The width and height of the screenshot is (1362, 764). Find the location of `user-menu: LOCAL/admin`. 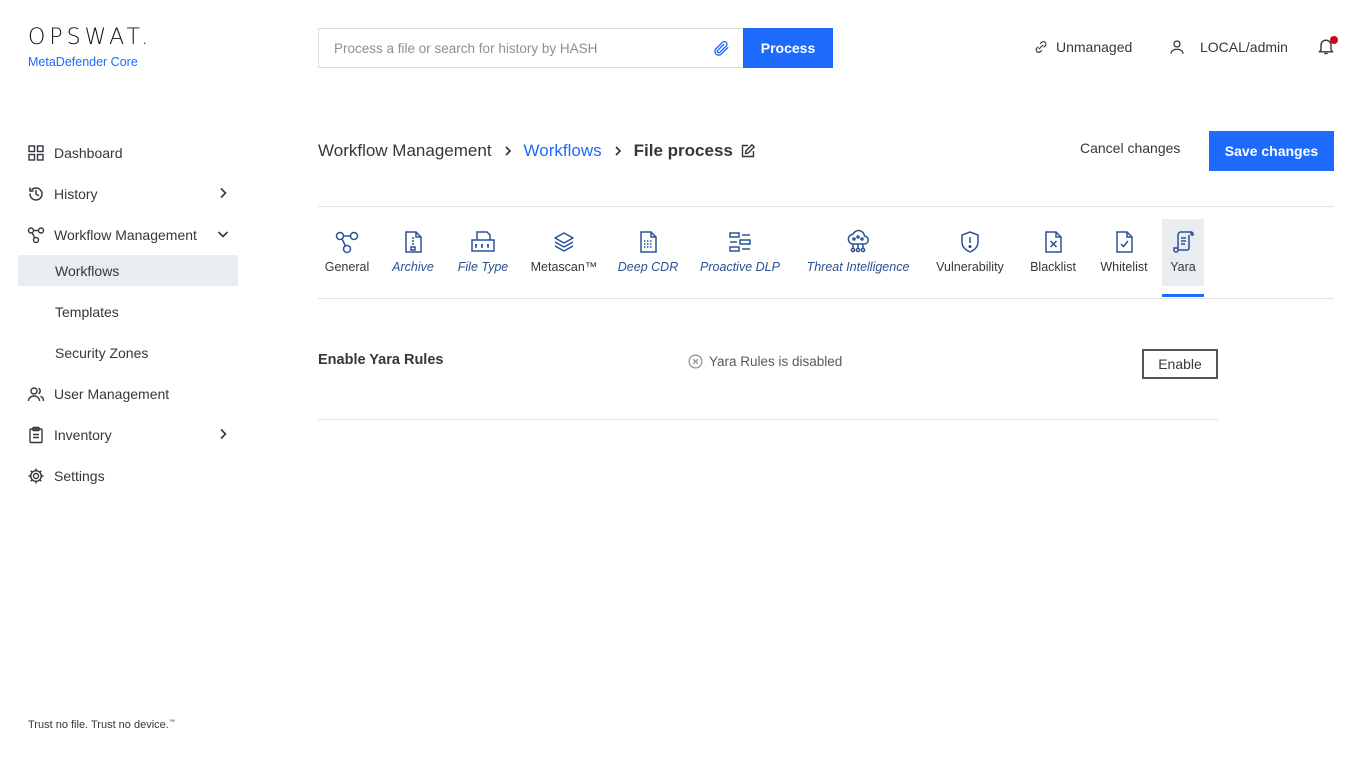

user-menu: LOCAL/admin is located at coordinates (1228, 47).